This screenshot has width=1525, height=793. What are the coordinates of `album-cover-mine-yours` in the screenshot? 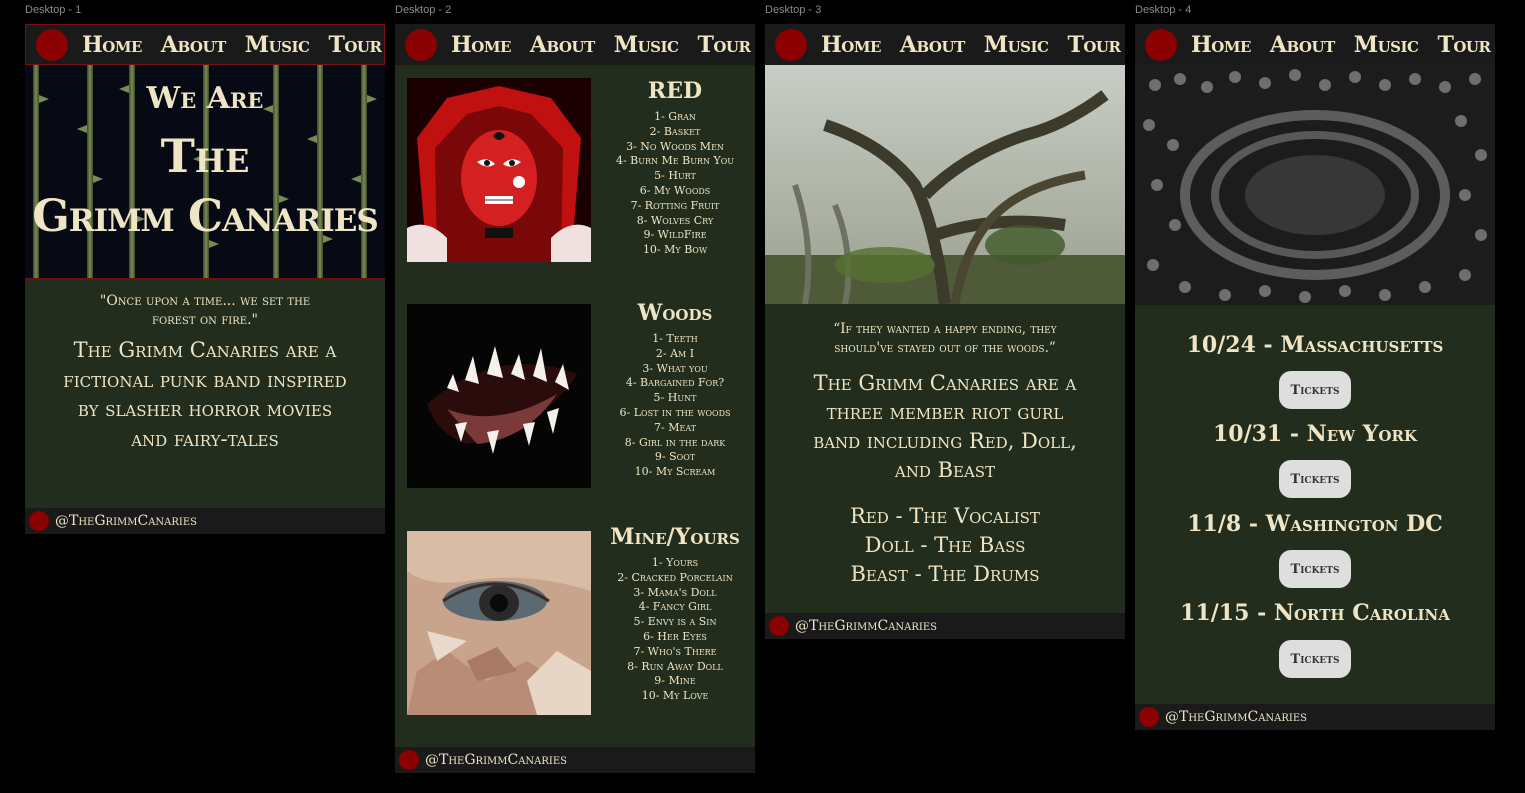 It's located at (499, 623).